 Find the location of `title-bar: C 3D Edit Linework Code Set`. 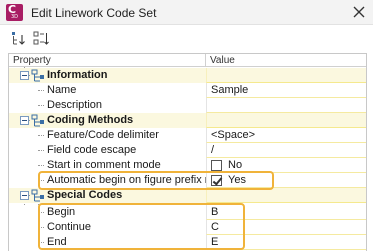

title-bar: C 3D Edit Linework Code Set is located at coordinates (186, 12).